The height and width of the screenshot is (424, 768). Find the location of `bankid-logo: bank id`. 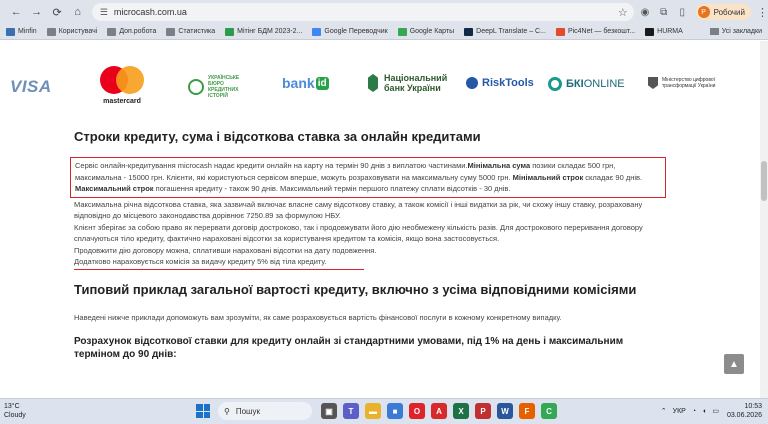

bankid-logo: bank id is located at coordinates (305, 83).